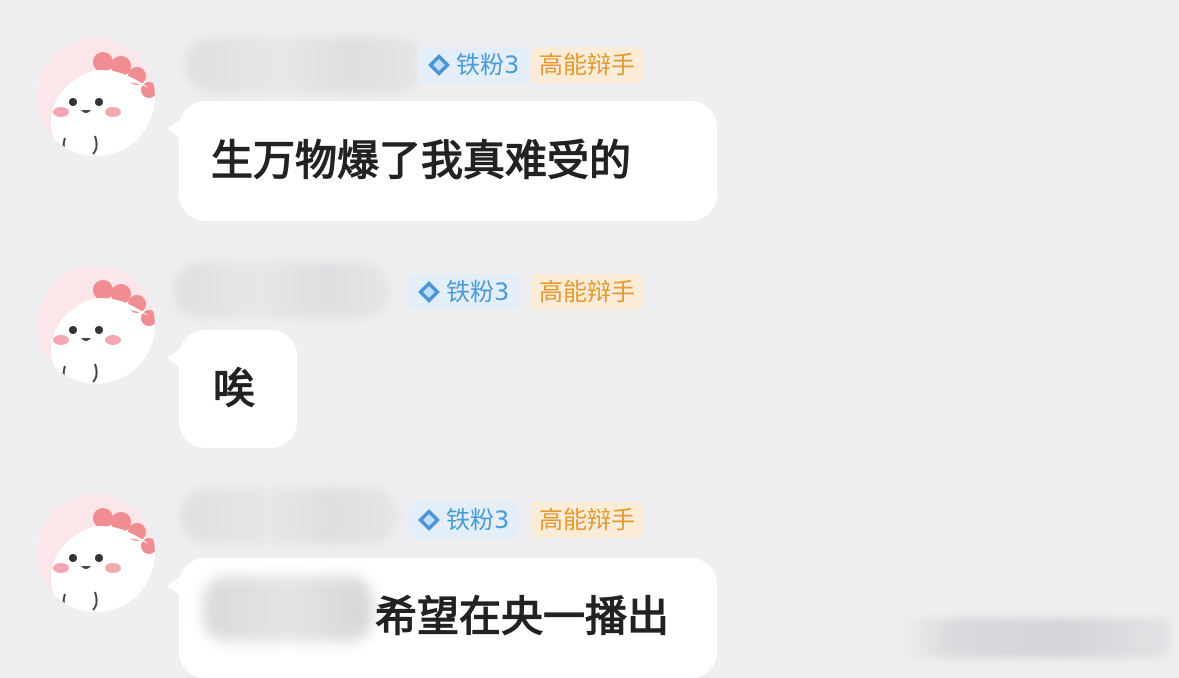 This screenshot has height=678, width=1179. I want to click on message-bubble: 希望在央一播出, so click(442, 618).